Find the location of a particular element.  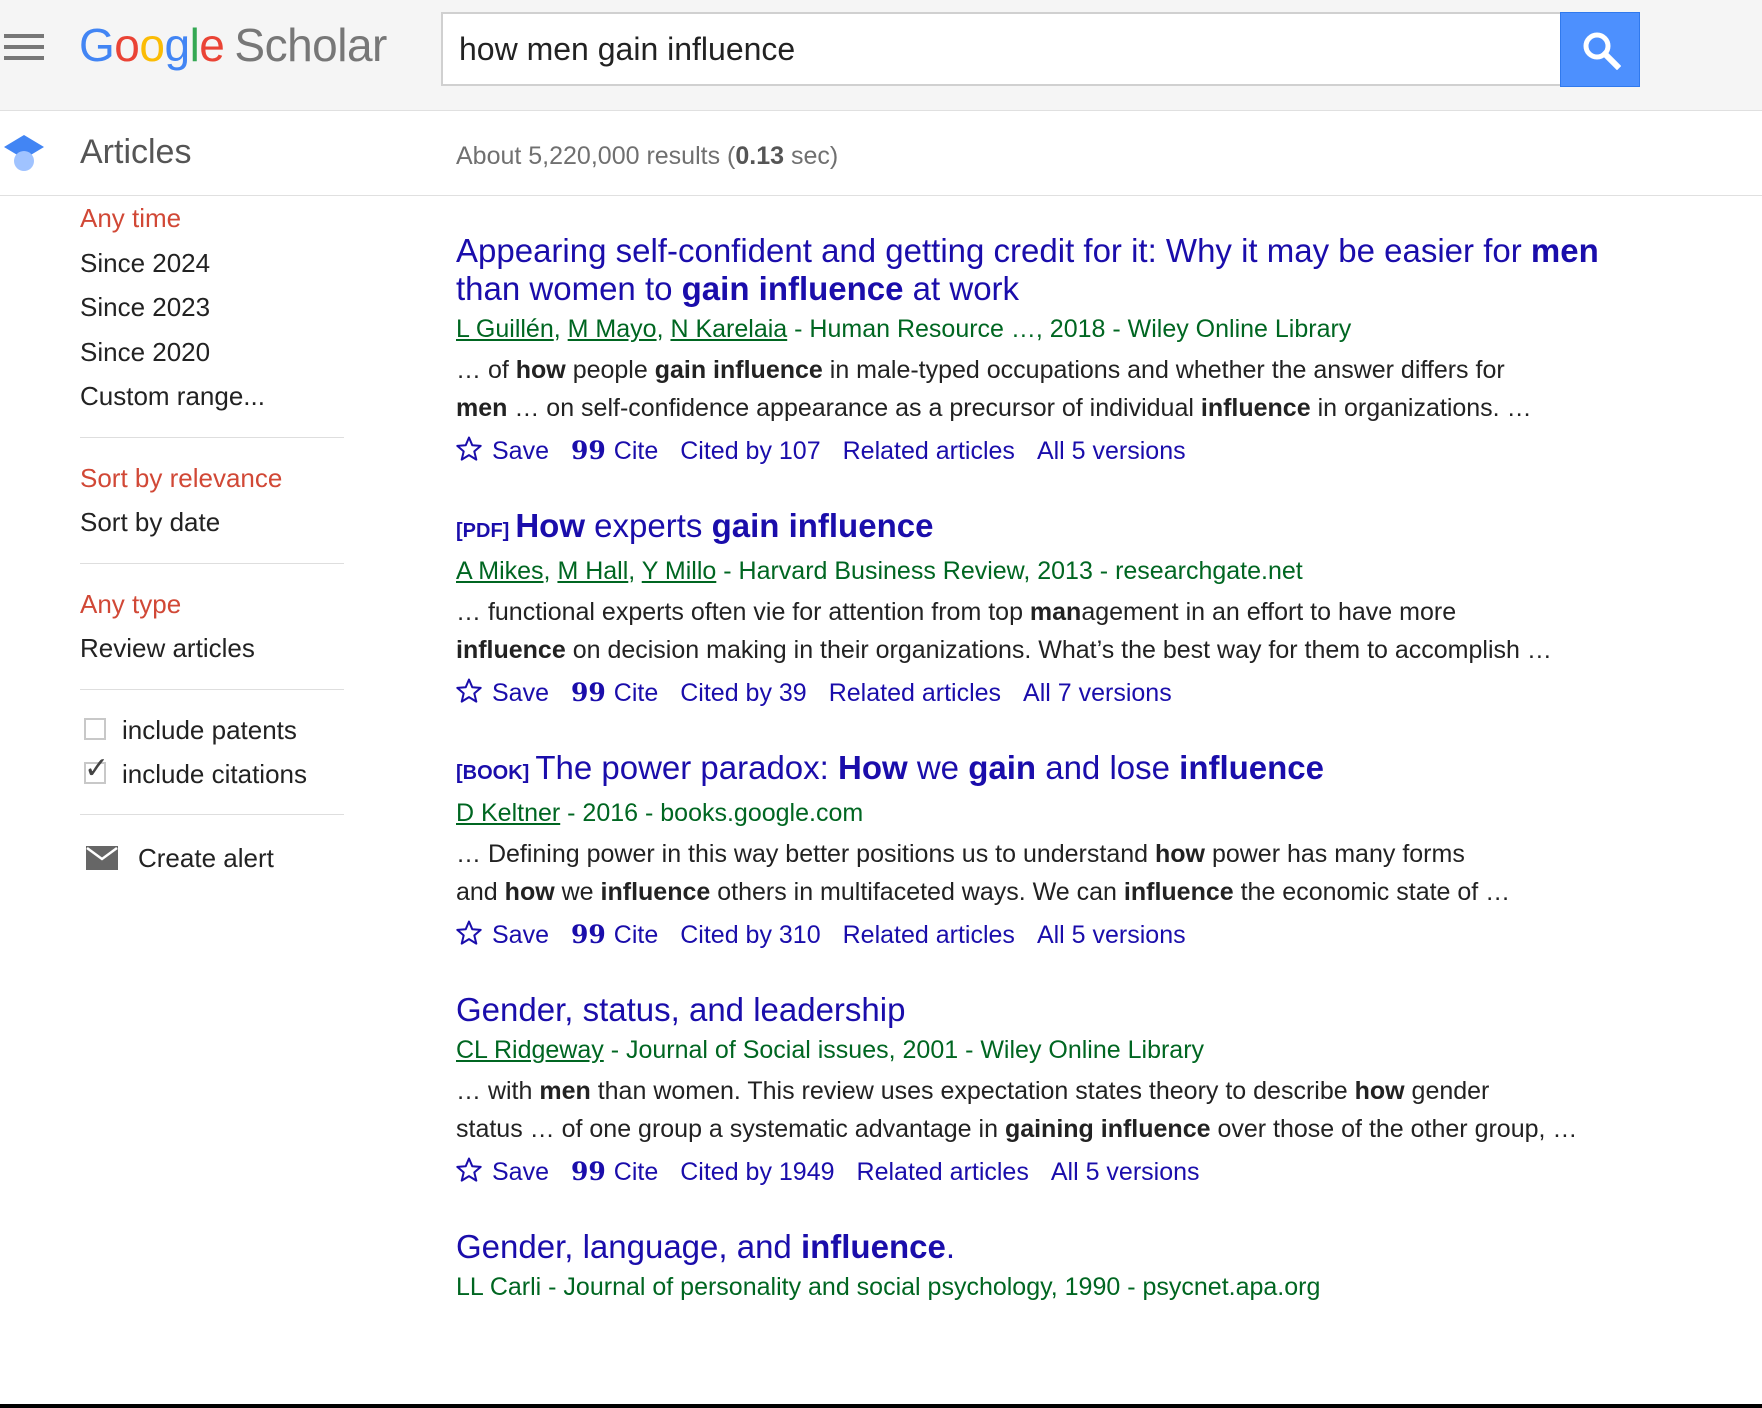

result-meta: D Keltner - 2016 - books.google.com is located at coordinates (1056, 813).